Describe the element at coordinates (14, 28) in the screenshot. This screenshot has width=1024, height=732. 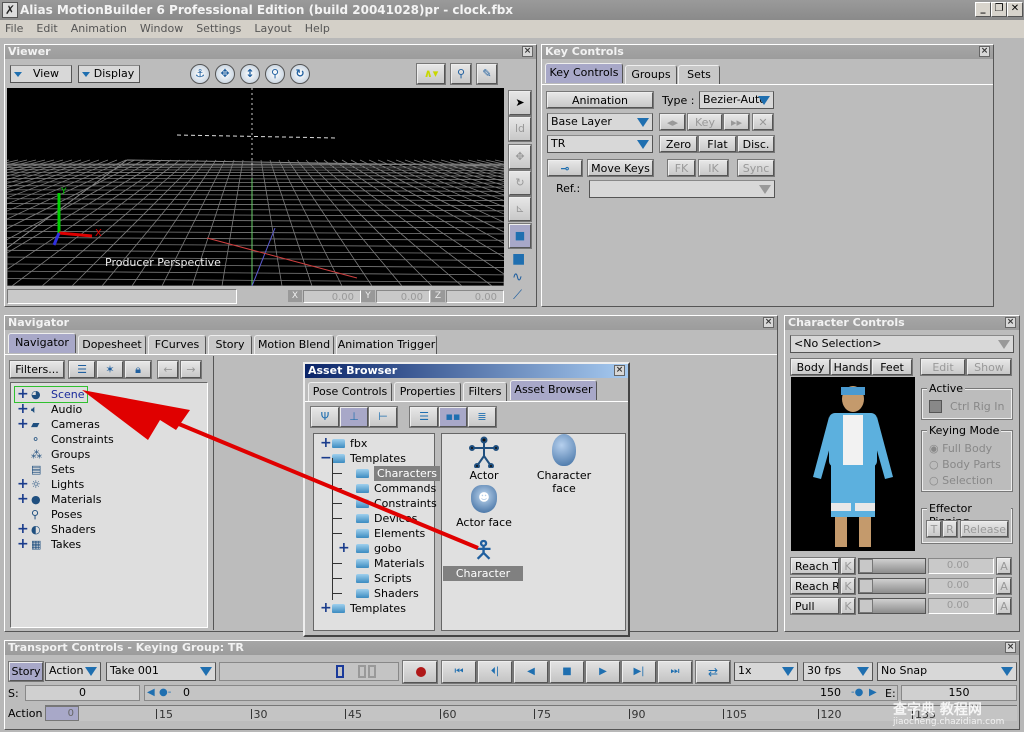
I see `menu-file: File` at that location.